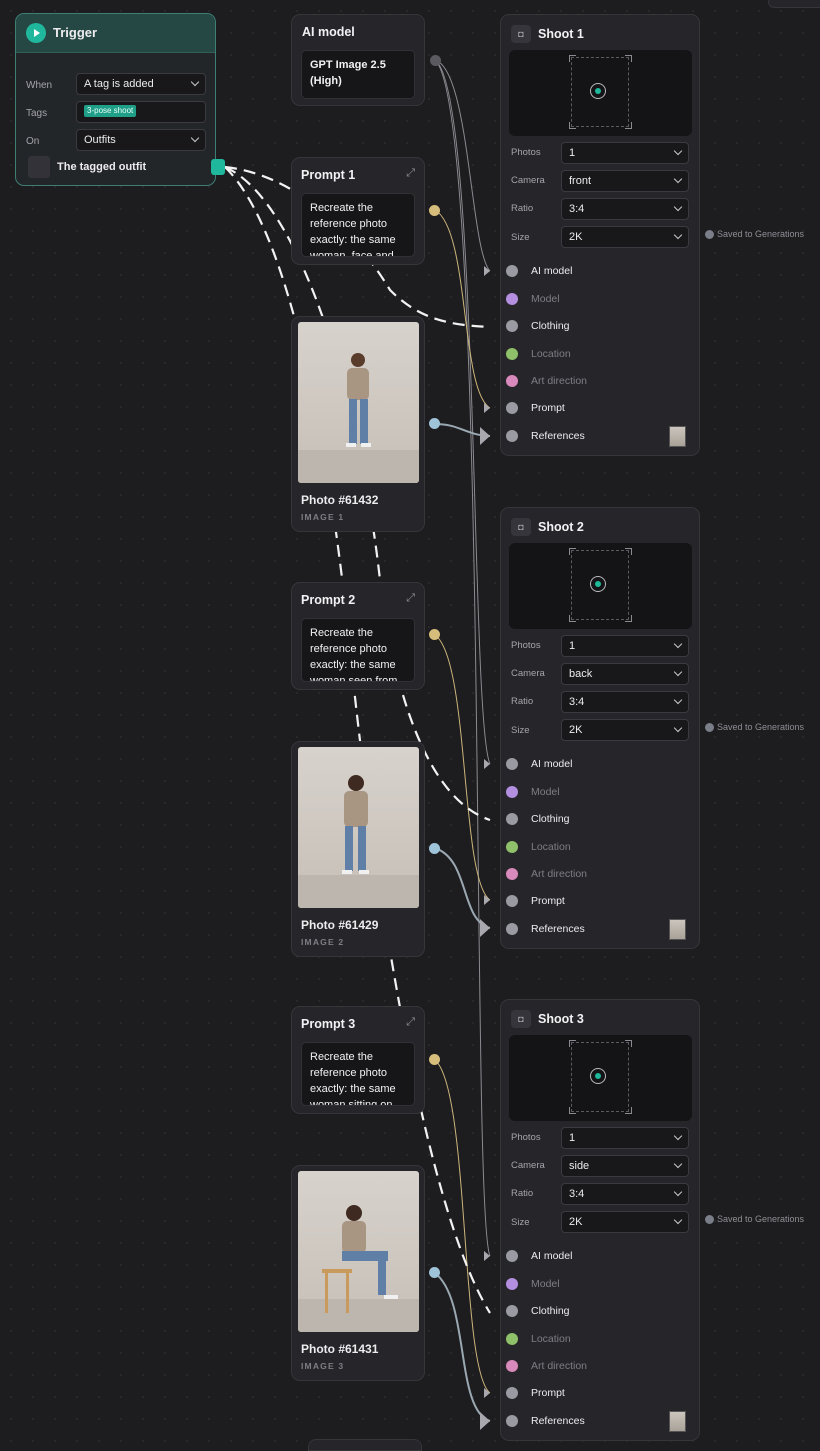 This screenshot has width=820, height=1451. Describe the element at coordinates (709, 1220) in the screenshot. I see `status-dot-icon` at that location.